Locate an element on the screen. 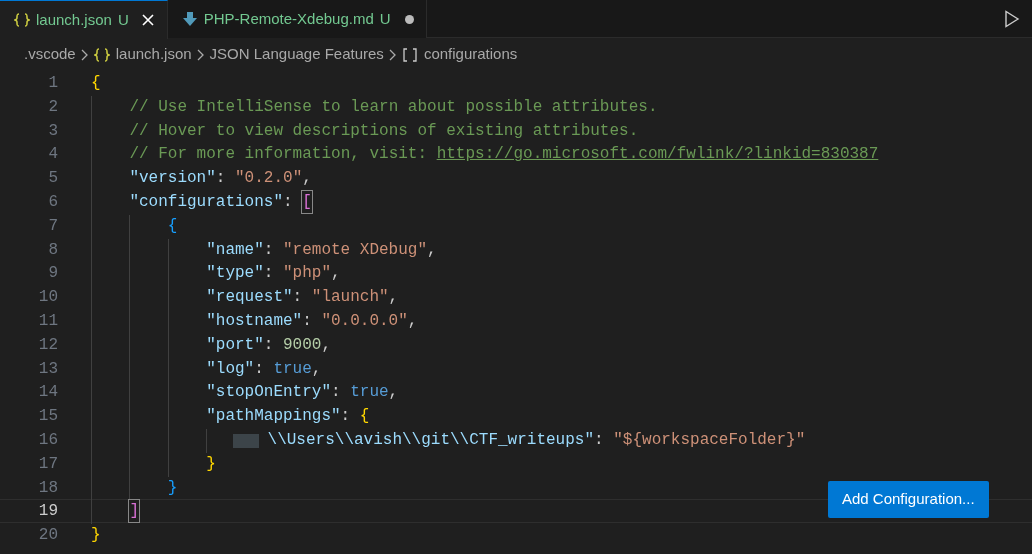 Image resolution: width=1032 pixels, height=554 pixels. line-number: 9 is located at coordinates (52, 274).